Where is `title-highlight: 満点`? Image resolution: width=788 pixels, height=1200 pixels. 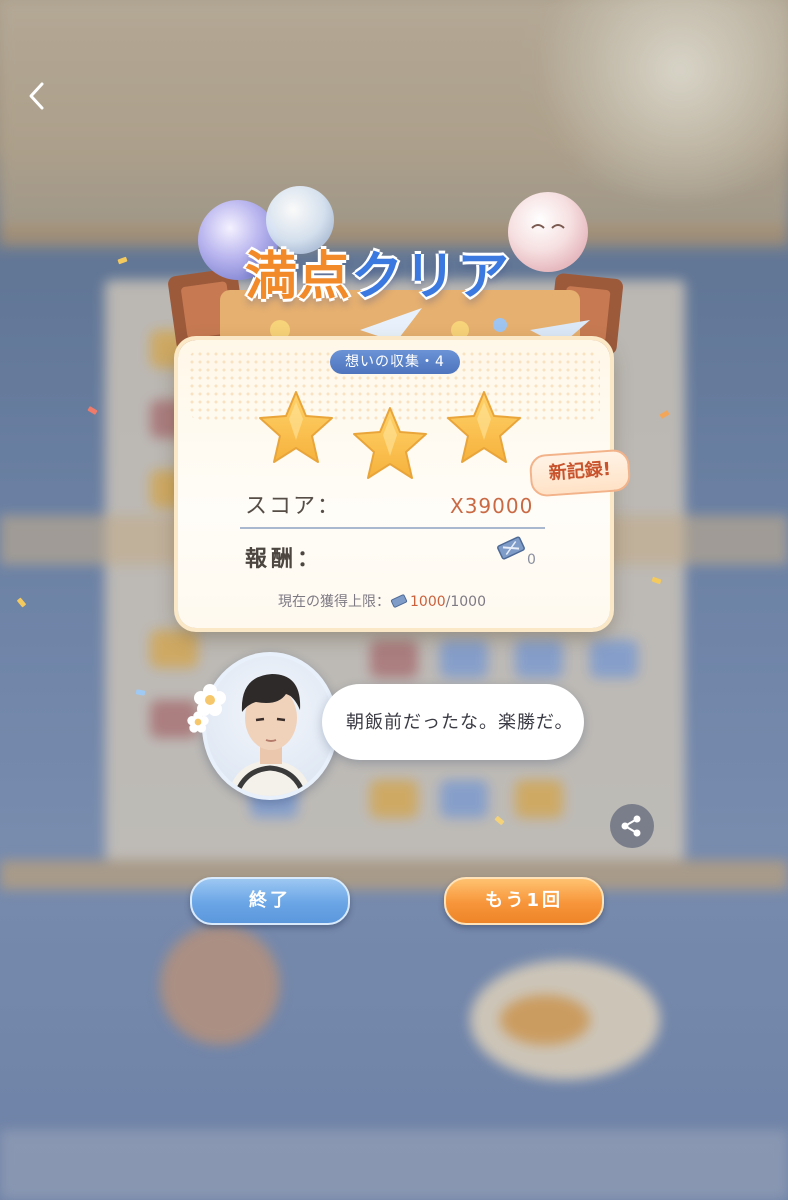
title-highlight: 満点 is located at coordinates (298, 277).